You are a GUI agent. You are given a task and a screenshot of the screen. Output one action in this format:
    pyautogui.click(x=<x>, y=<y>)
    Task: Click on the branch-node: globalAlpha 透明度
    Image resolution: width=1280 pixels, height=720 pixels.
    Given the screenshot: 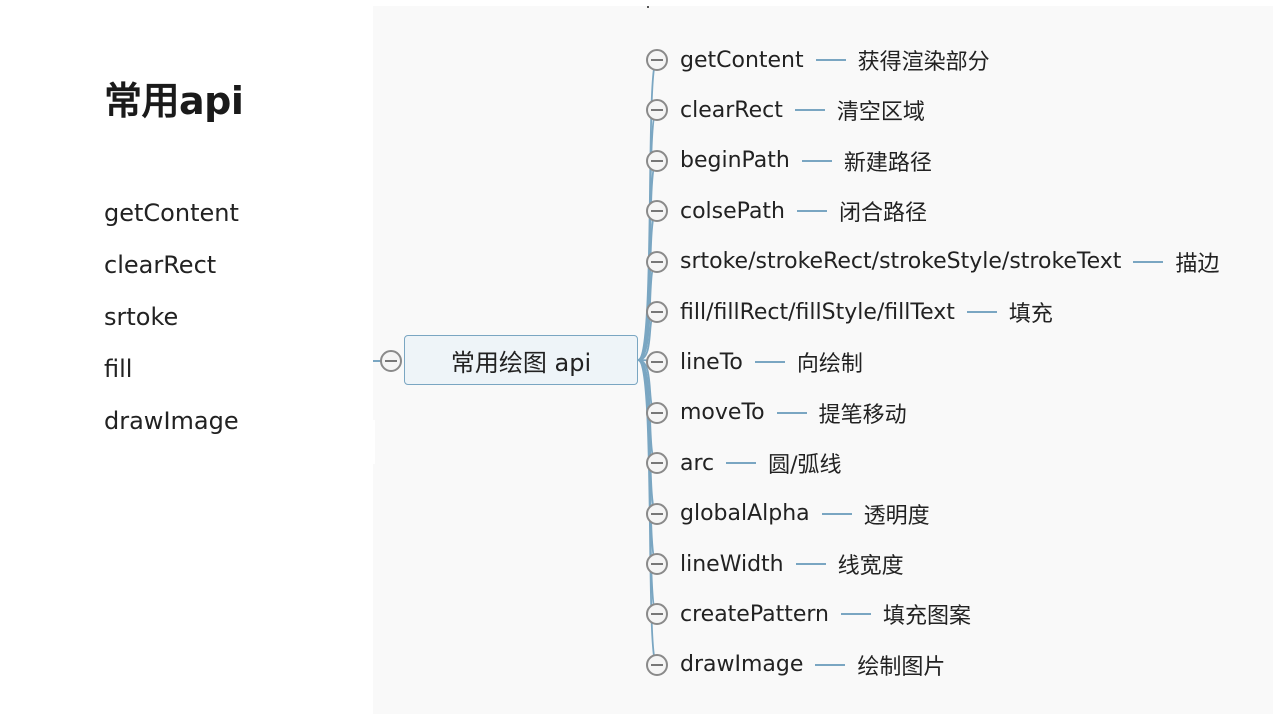 What is the action you would take?
    pyautogui.click(x=788, y=514)
    